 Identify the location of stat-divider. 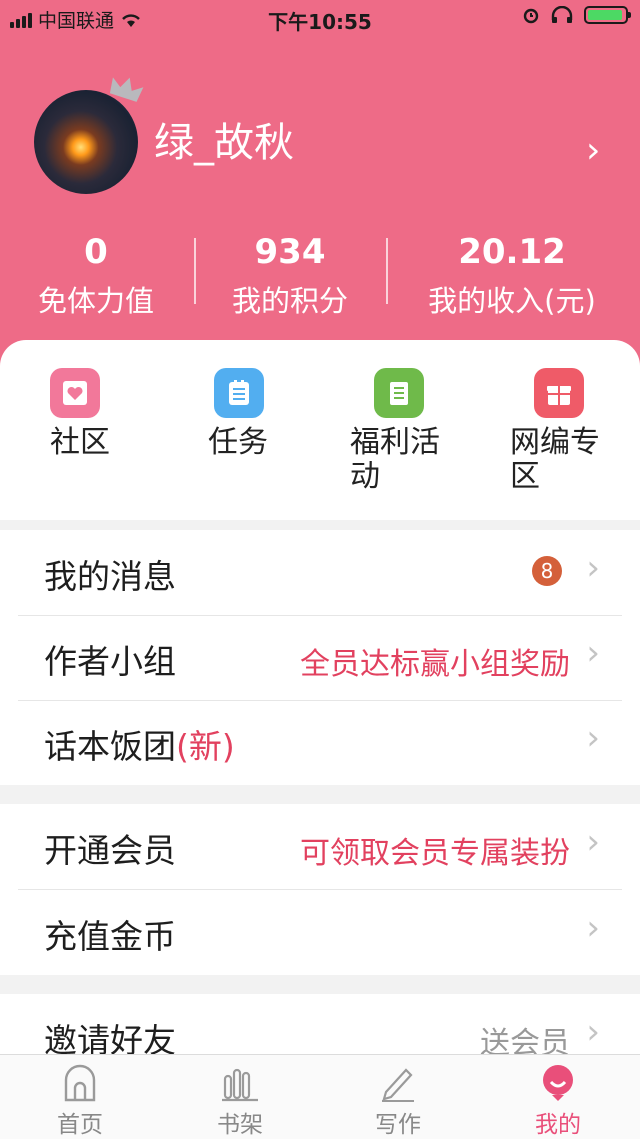
(387, 271).